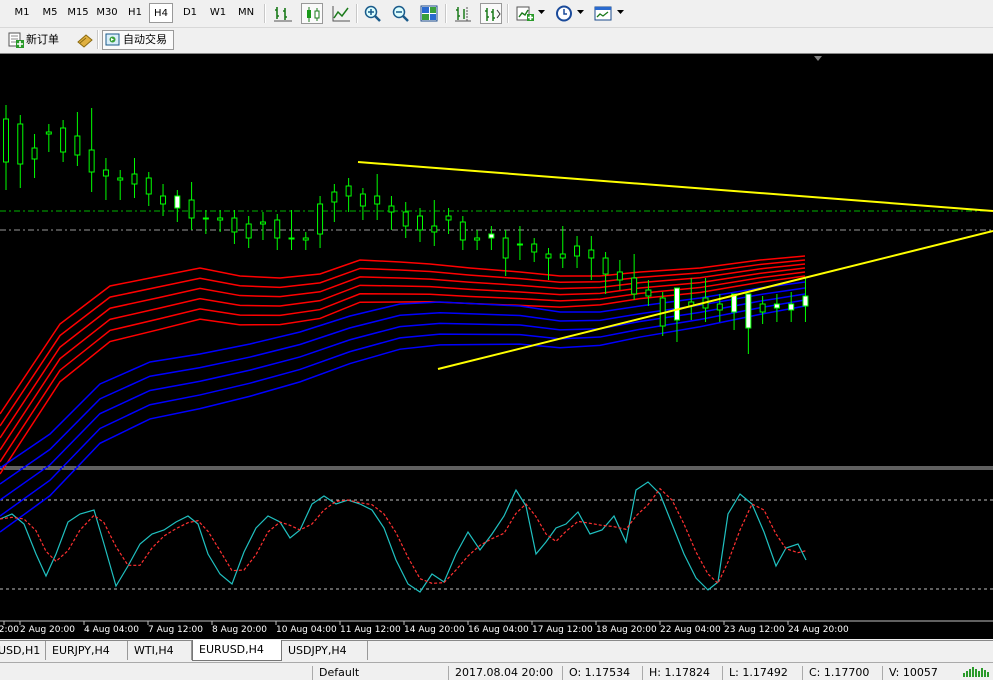  Describe the element at coordinates (23, 650) in the screenshot. I see `tab-usd-h1: USD,H1` at that location.